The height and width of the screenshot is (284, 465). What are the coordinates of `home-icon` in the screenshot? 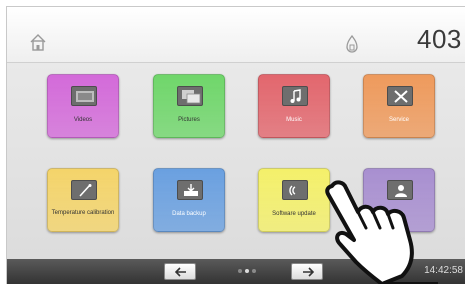 It's located at (38, 42).